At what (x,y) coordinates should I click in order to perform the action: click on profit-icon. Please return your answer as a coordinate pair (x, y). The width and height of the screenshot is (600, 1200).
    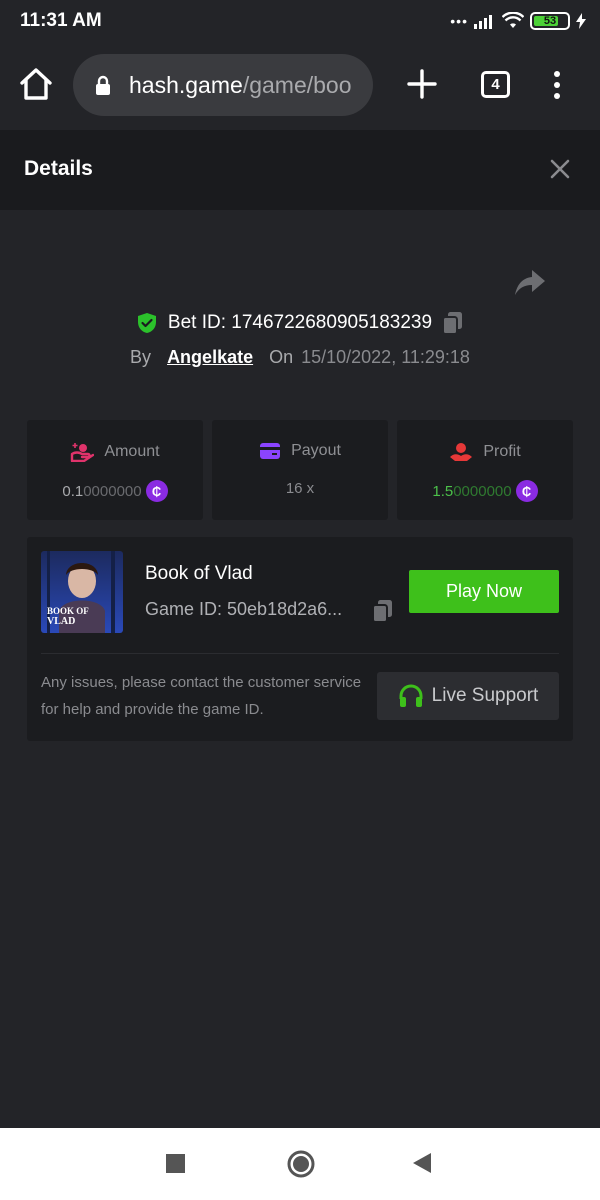
    Looking at the image, I should click on (461, 452).